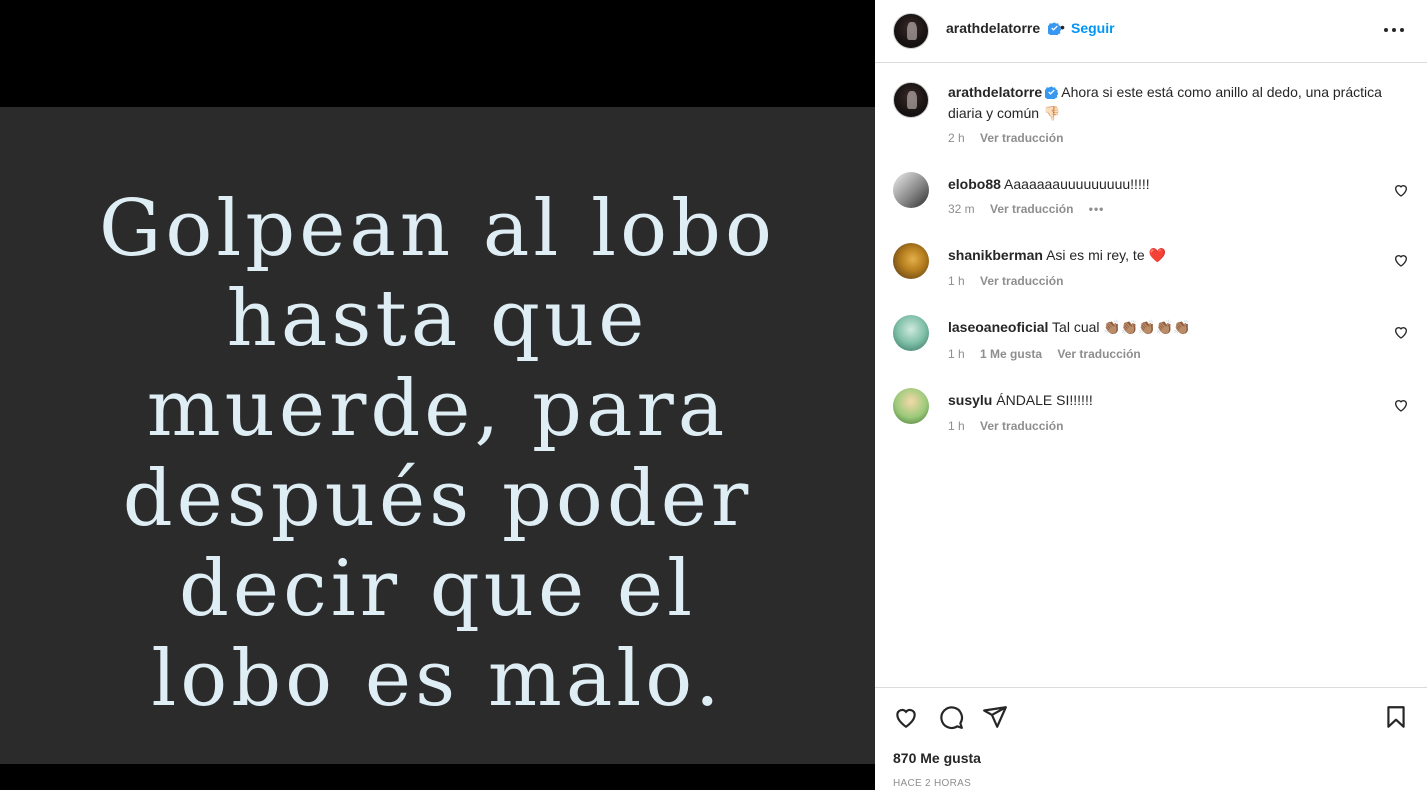 This screenshot has height=790, width=1427. What do you see at coordinates (974, 184) in the screenshot?
I see `comment-username: elobo88` at bounding box center [974, 184].